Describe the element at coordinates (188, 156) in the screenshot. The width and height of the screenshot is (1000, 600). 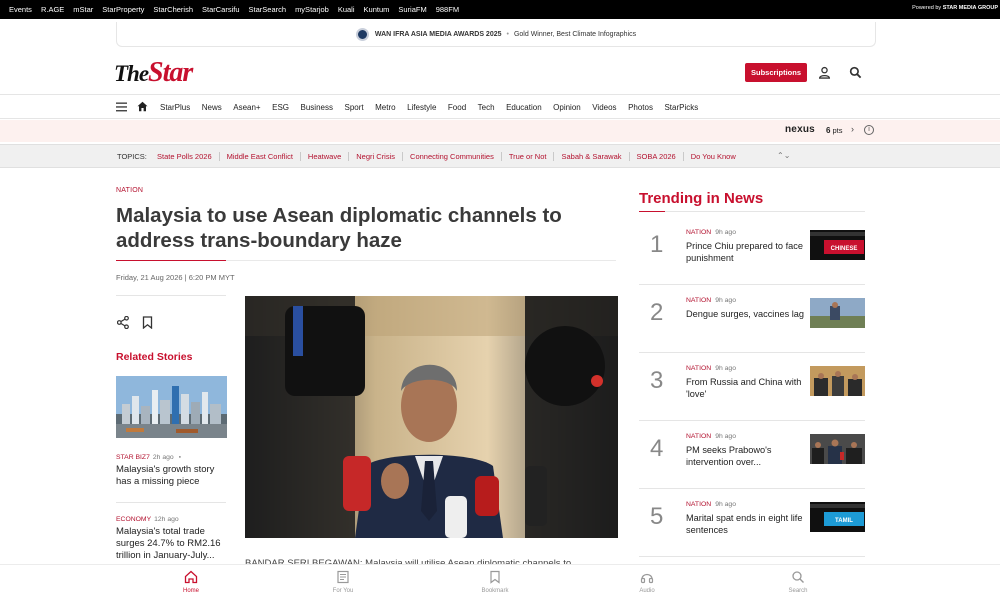
I see `topic-state-polls: State Polls 2026` at that location.